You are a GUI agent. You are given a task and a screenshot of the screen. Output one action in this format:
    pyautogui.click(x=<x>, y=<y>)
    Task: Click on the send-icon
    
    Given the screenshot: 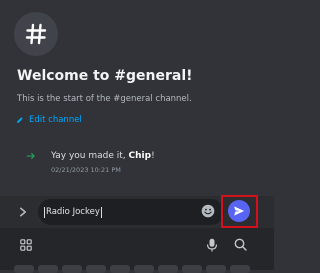 What is the action you would take?
    pyautogui.click(x=239, y=211)
    